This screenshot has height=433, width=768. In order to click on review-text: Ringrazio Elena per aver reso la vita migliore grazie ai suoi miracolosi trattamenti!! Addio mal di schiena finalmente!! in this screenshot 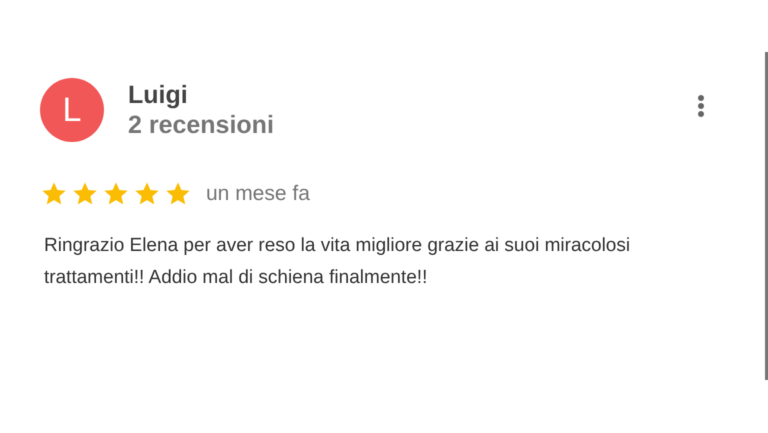, I will do `click(338, 262)`.